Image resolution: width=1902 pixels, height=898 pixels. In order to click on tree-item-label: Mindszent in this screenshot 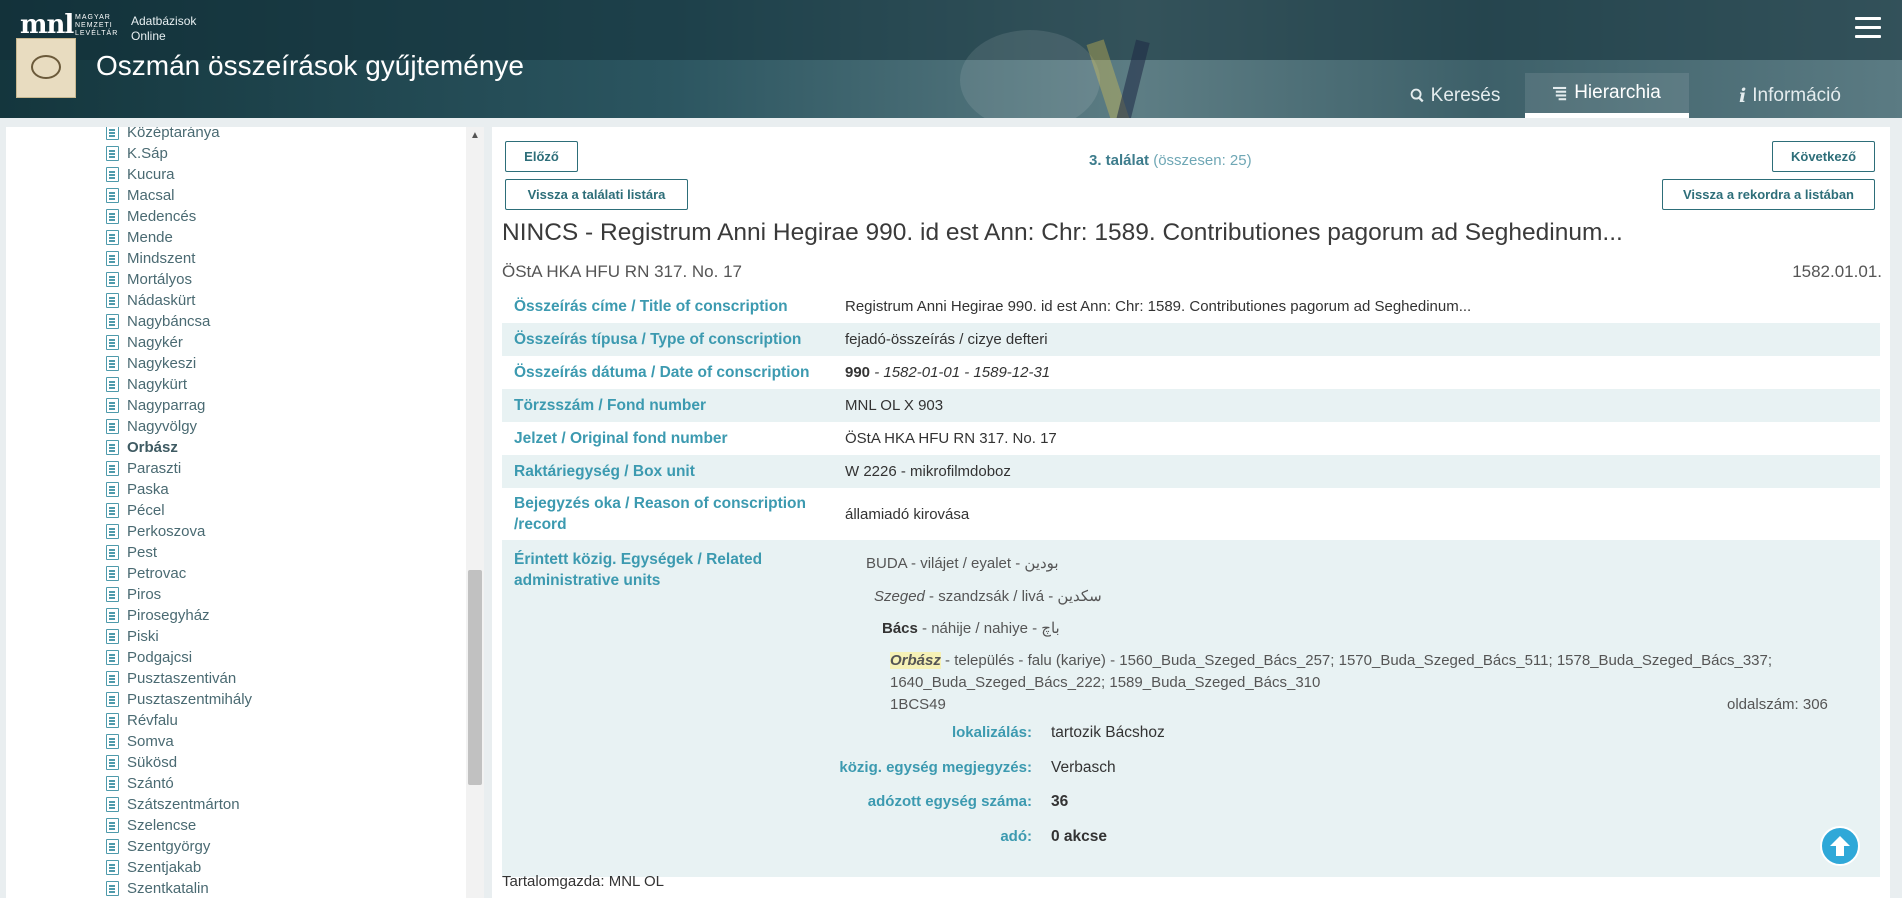, I will do `click(161, 258)`.